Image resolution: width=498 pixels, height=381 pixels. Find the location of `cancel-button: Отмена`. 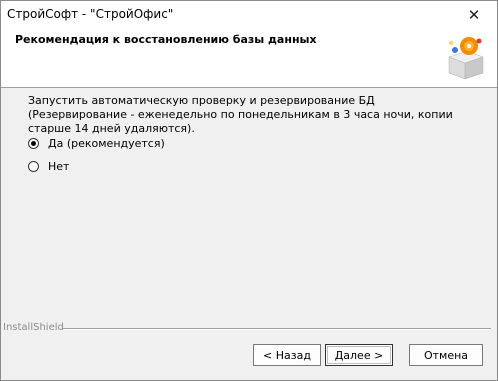

cancel-button: Отмена is located at coordinates (446, 355).